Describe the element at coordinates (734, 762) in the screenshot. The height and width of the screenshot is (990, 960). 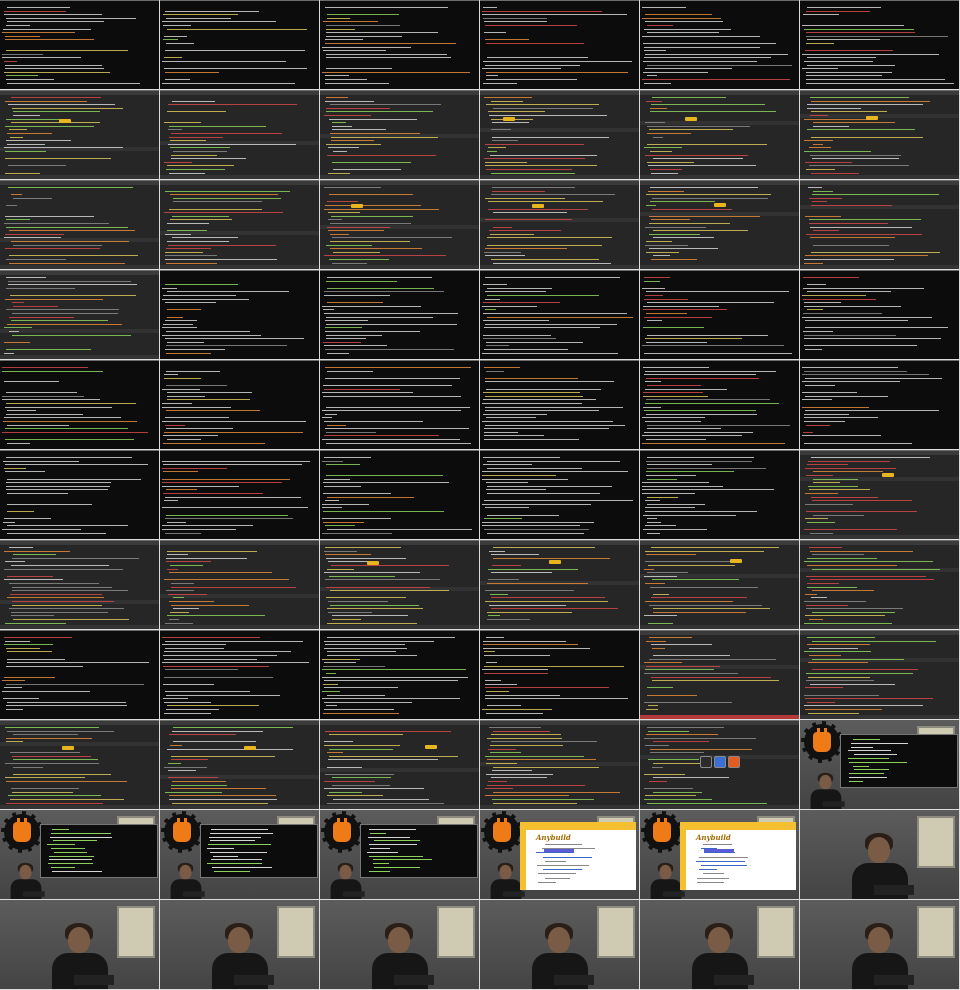
I see `firefox-icon` at that location.